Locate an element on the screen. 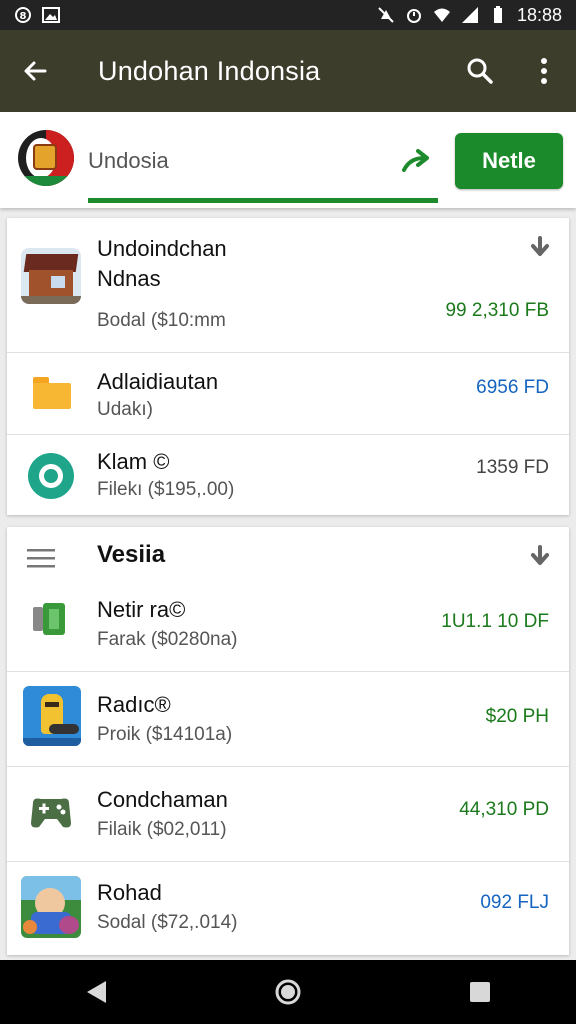  nav-home-icon is located at coordinates (288, 992).